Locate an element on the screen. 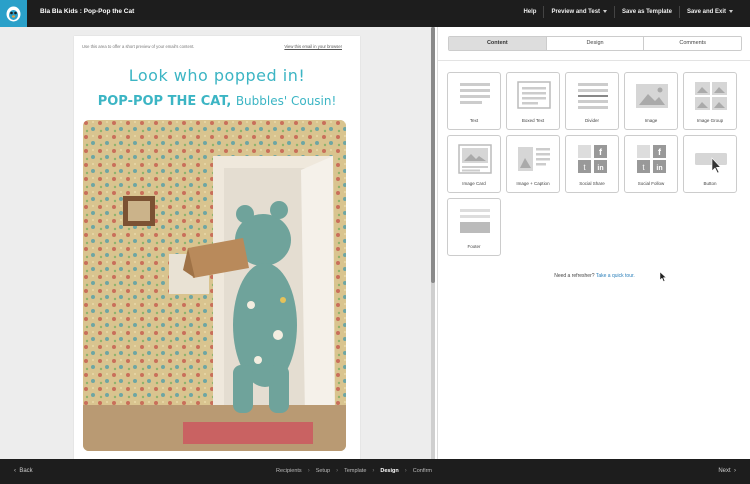 This screenshot has height=484, width=750. block-image-card: Image Card is located at coordinates (474, 164).